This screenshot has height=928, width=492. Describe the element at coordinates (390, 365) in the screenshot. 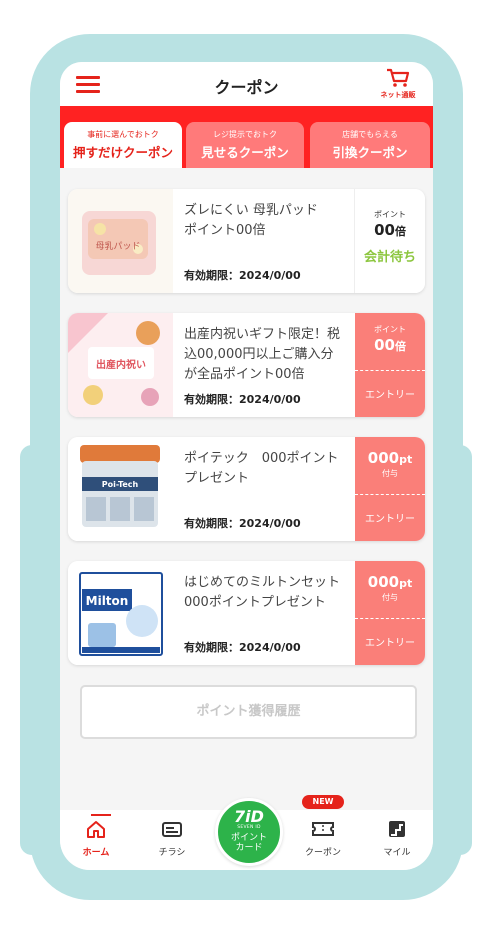

I see `coupon-action-panel: ポイント 00倍 エントリー` at that location.